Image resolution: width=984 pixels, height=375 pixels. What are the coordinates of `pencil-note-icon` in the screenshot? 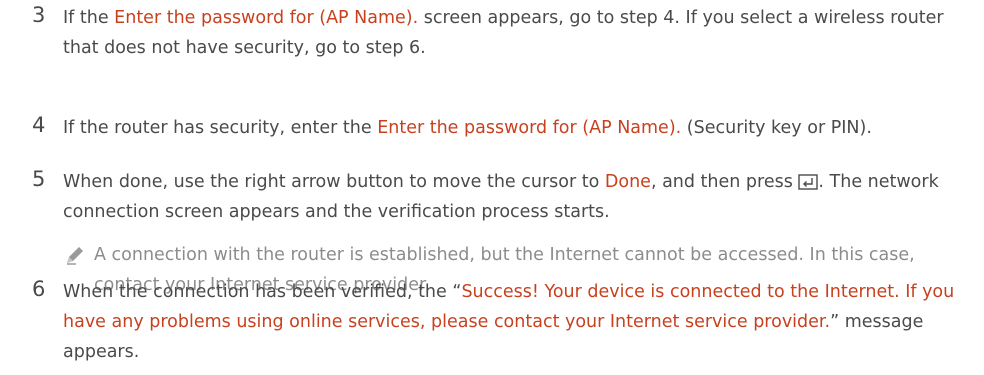 It's located at (75, 256).